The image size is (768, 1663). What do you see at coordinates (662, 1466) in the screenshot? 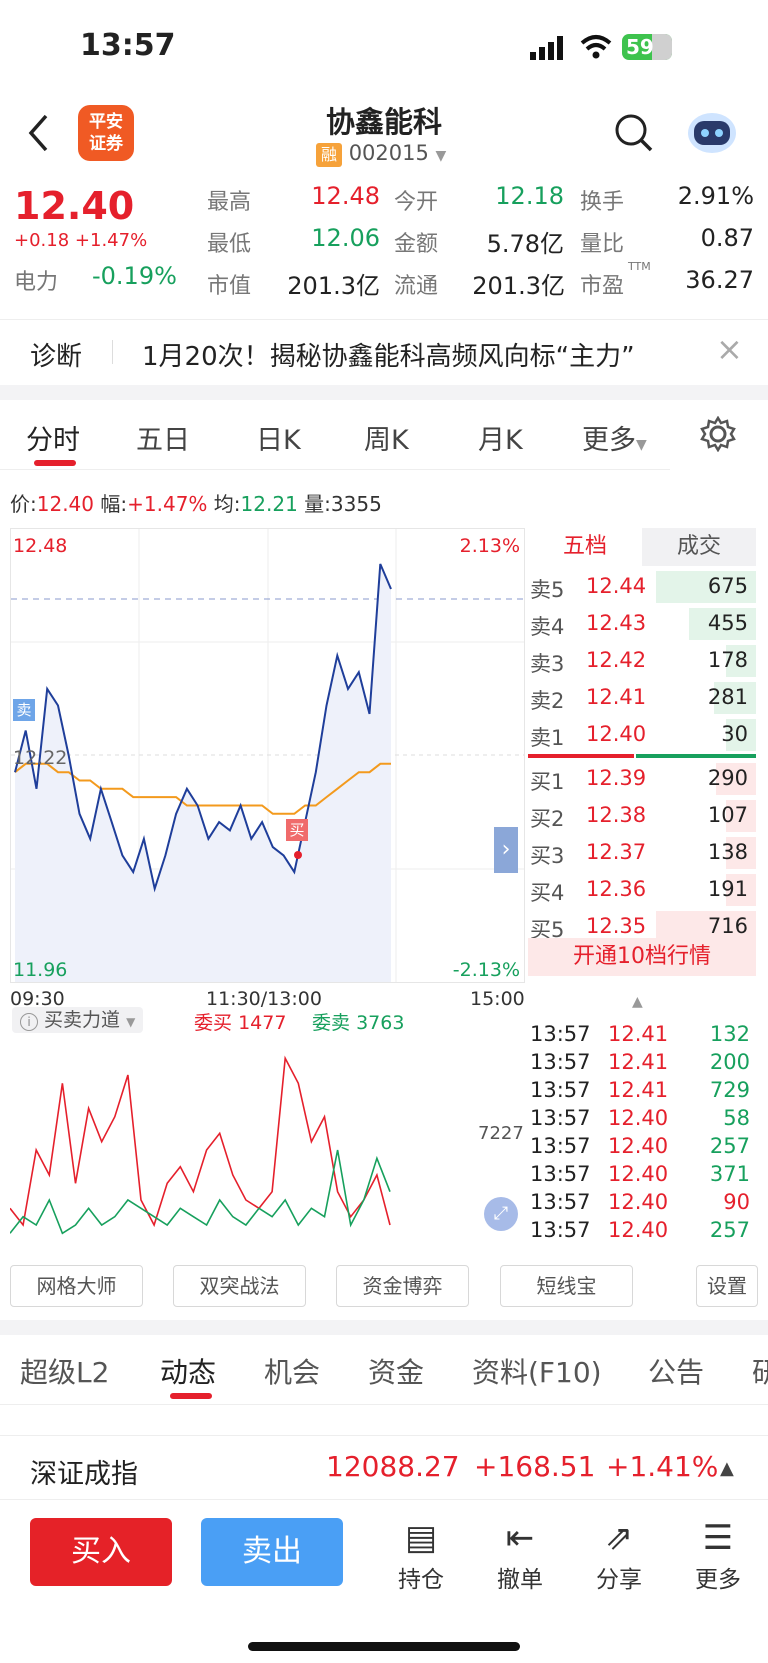
I see `index-change-pct: +1.41%` at bounding box center [662, 1466].